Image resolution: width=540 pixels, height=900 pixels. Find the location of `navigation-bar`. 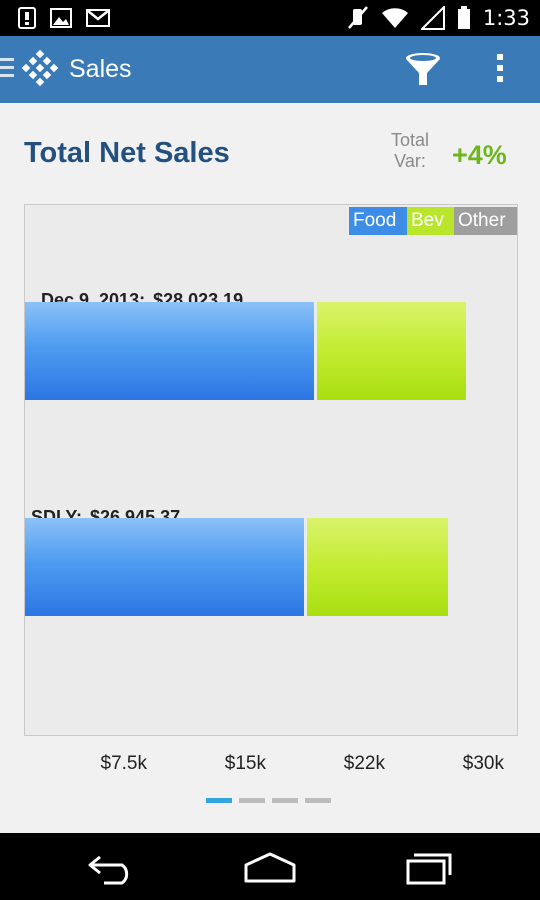

navigation-bar is located at coordinates (270, 866).